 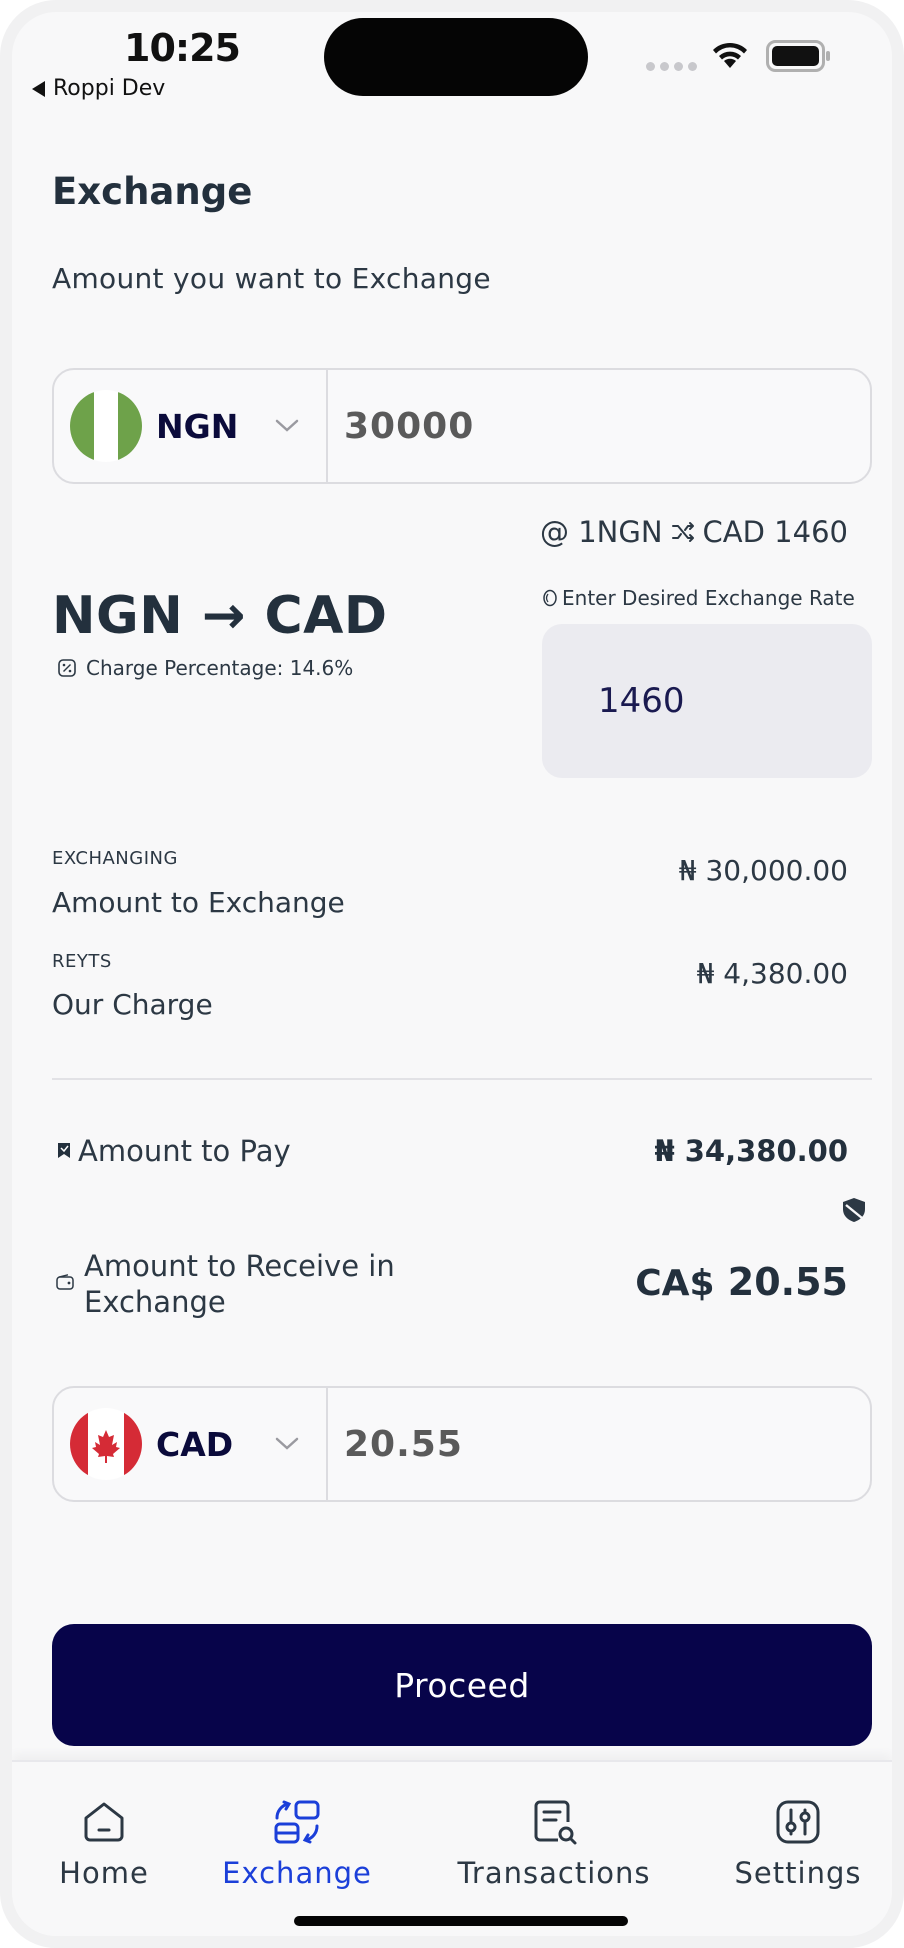 I want to click on tab-home: Home, so click(x=104, y=1844).